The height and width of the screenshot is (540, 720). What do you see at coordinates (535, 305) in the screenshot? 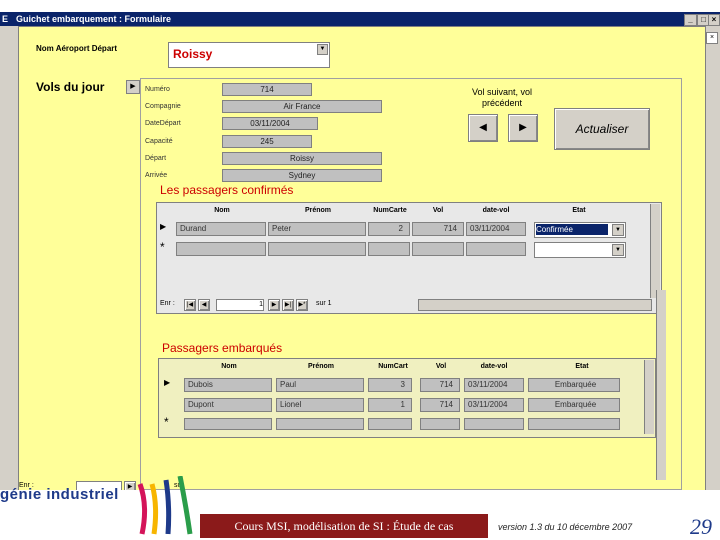
I see `horizontal-scrollbar` at bounding box center [535, 305].